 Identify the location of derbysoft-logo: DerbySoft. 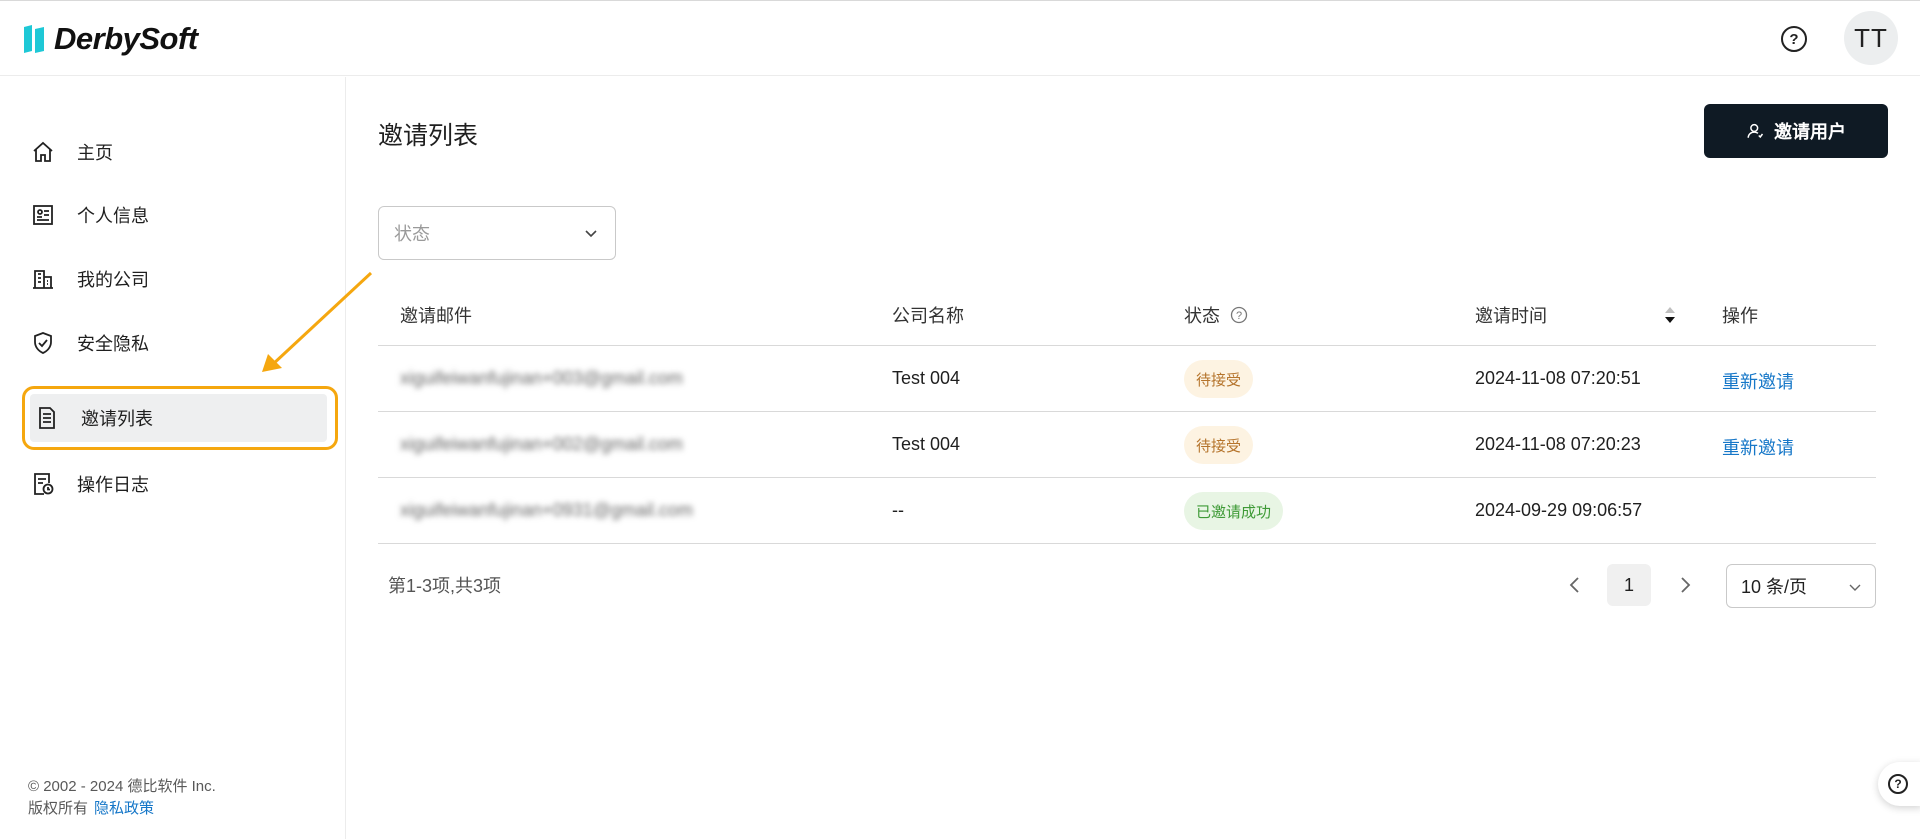
(110, 39).